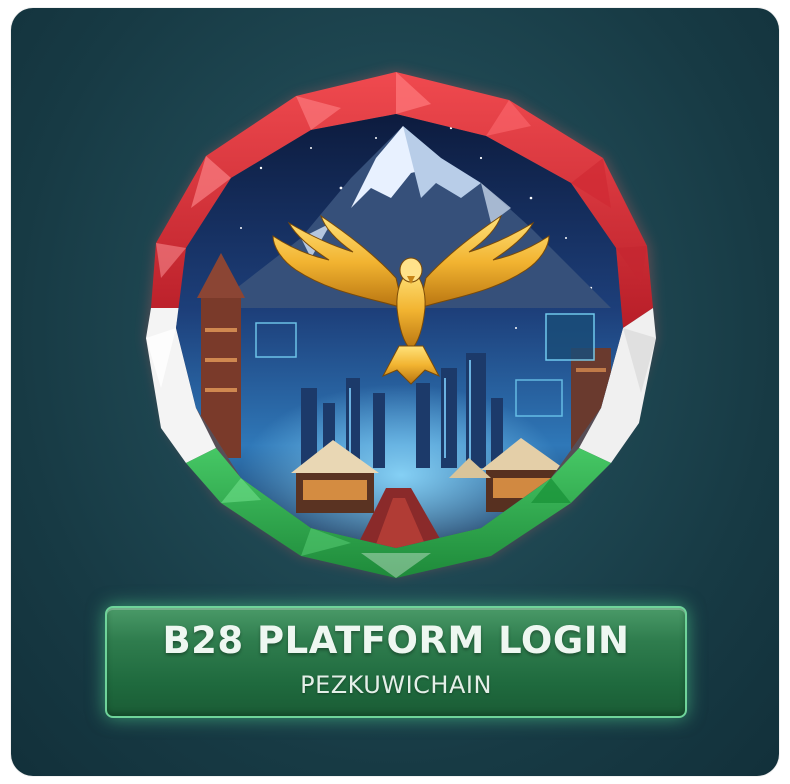 This screenshot has width=790, height=784. I want to click on login-title: B28 PLATFORM LOGIN, so click(396, 640).